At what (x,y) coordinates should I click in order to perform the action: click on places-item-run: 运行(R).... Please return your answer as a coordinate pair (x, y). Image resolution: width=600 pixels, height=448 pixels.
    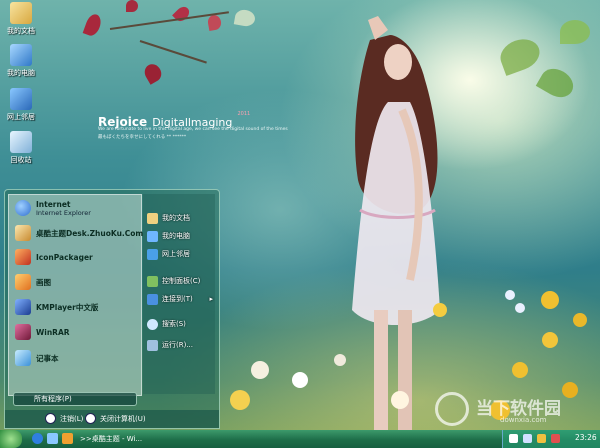
    Looking at the image, I should click on (170, 345).